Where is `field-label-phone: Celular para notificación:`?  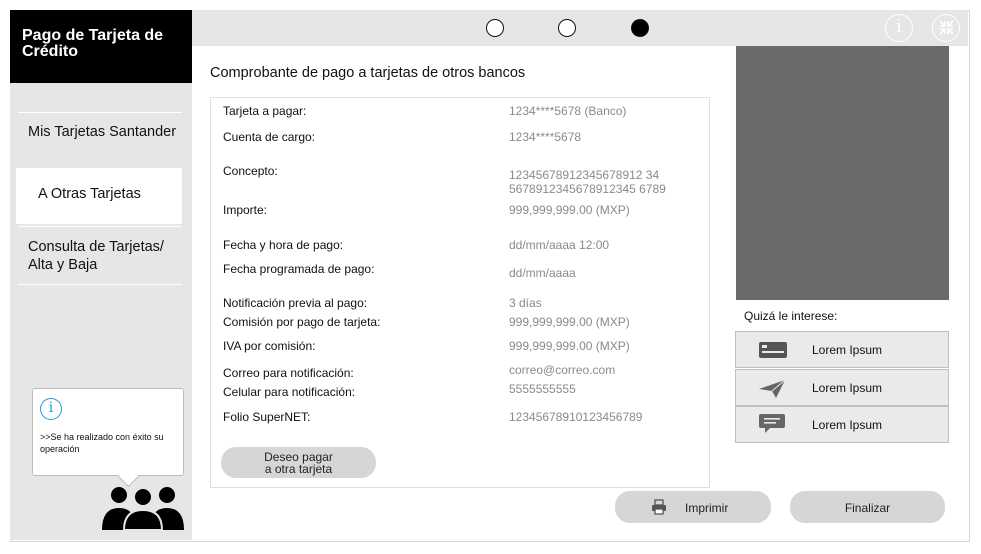
field-label-phone: Celular para notificación: is located at coordinates (289, 392).